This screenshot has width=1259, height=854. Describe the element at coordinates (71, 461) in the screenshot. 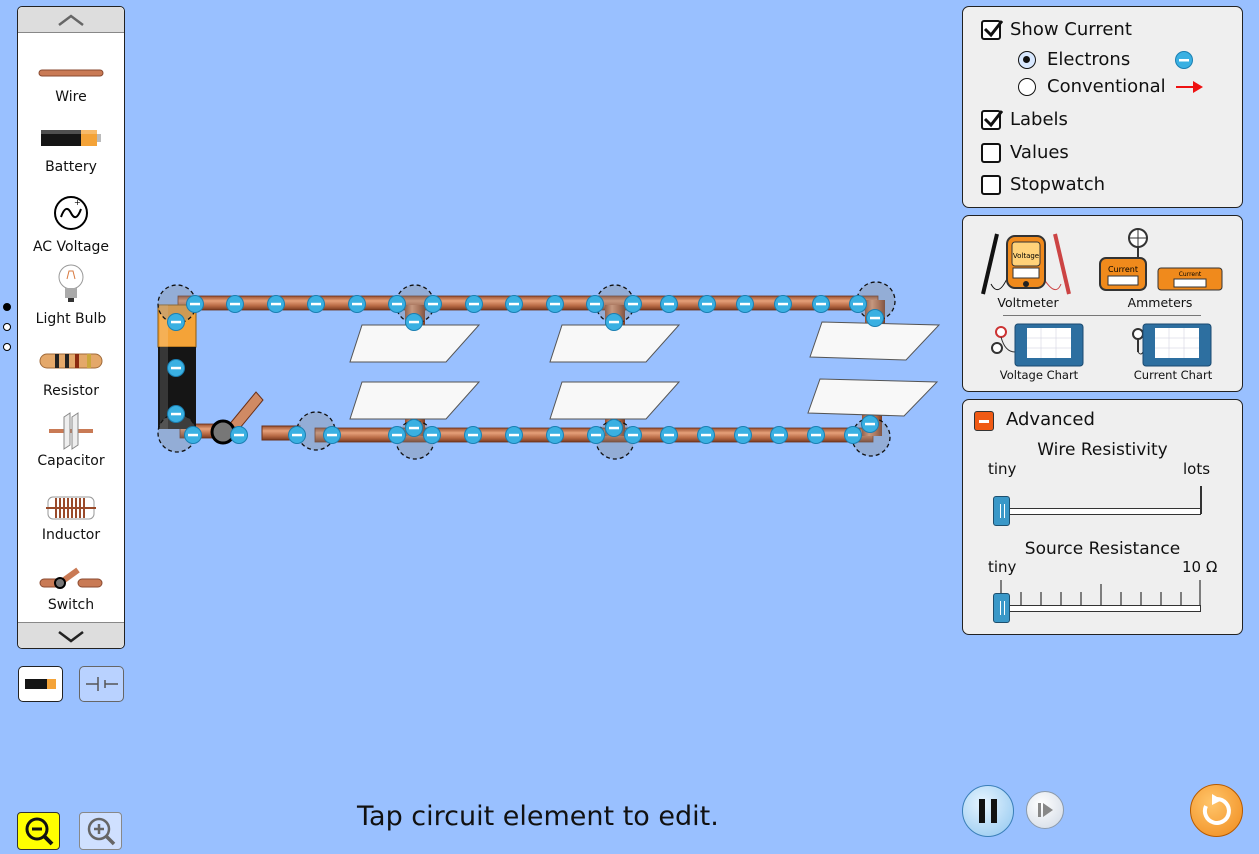

I see `carousel-item-label: Capacitor` at that location.